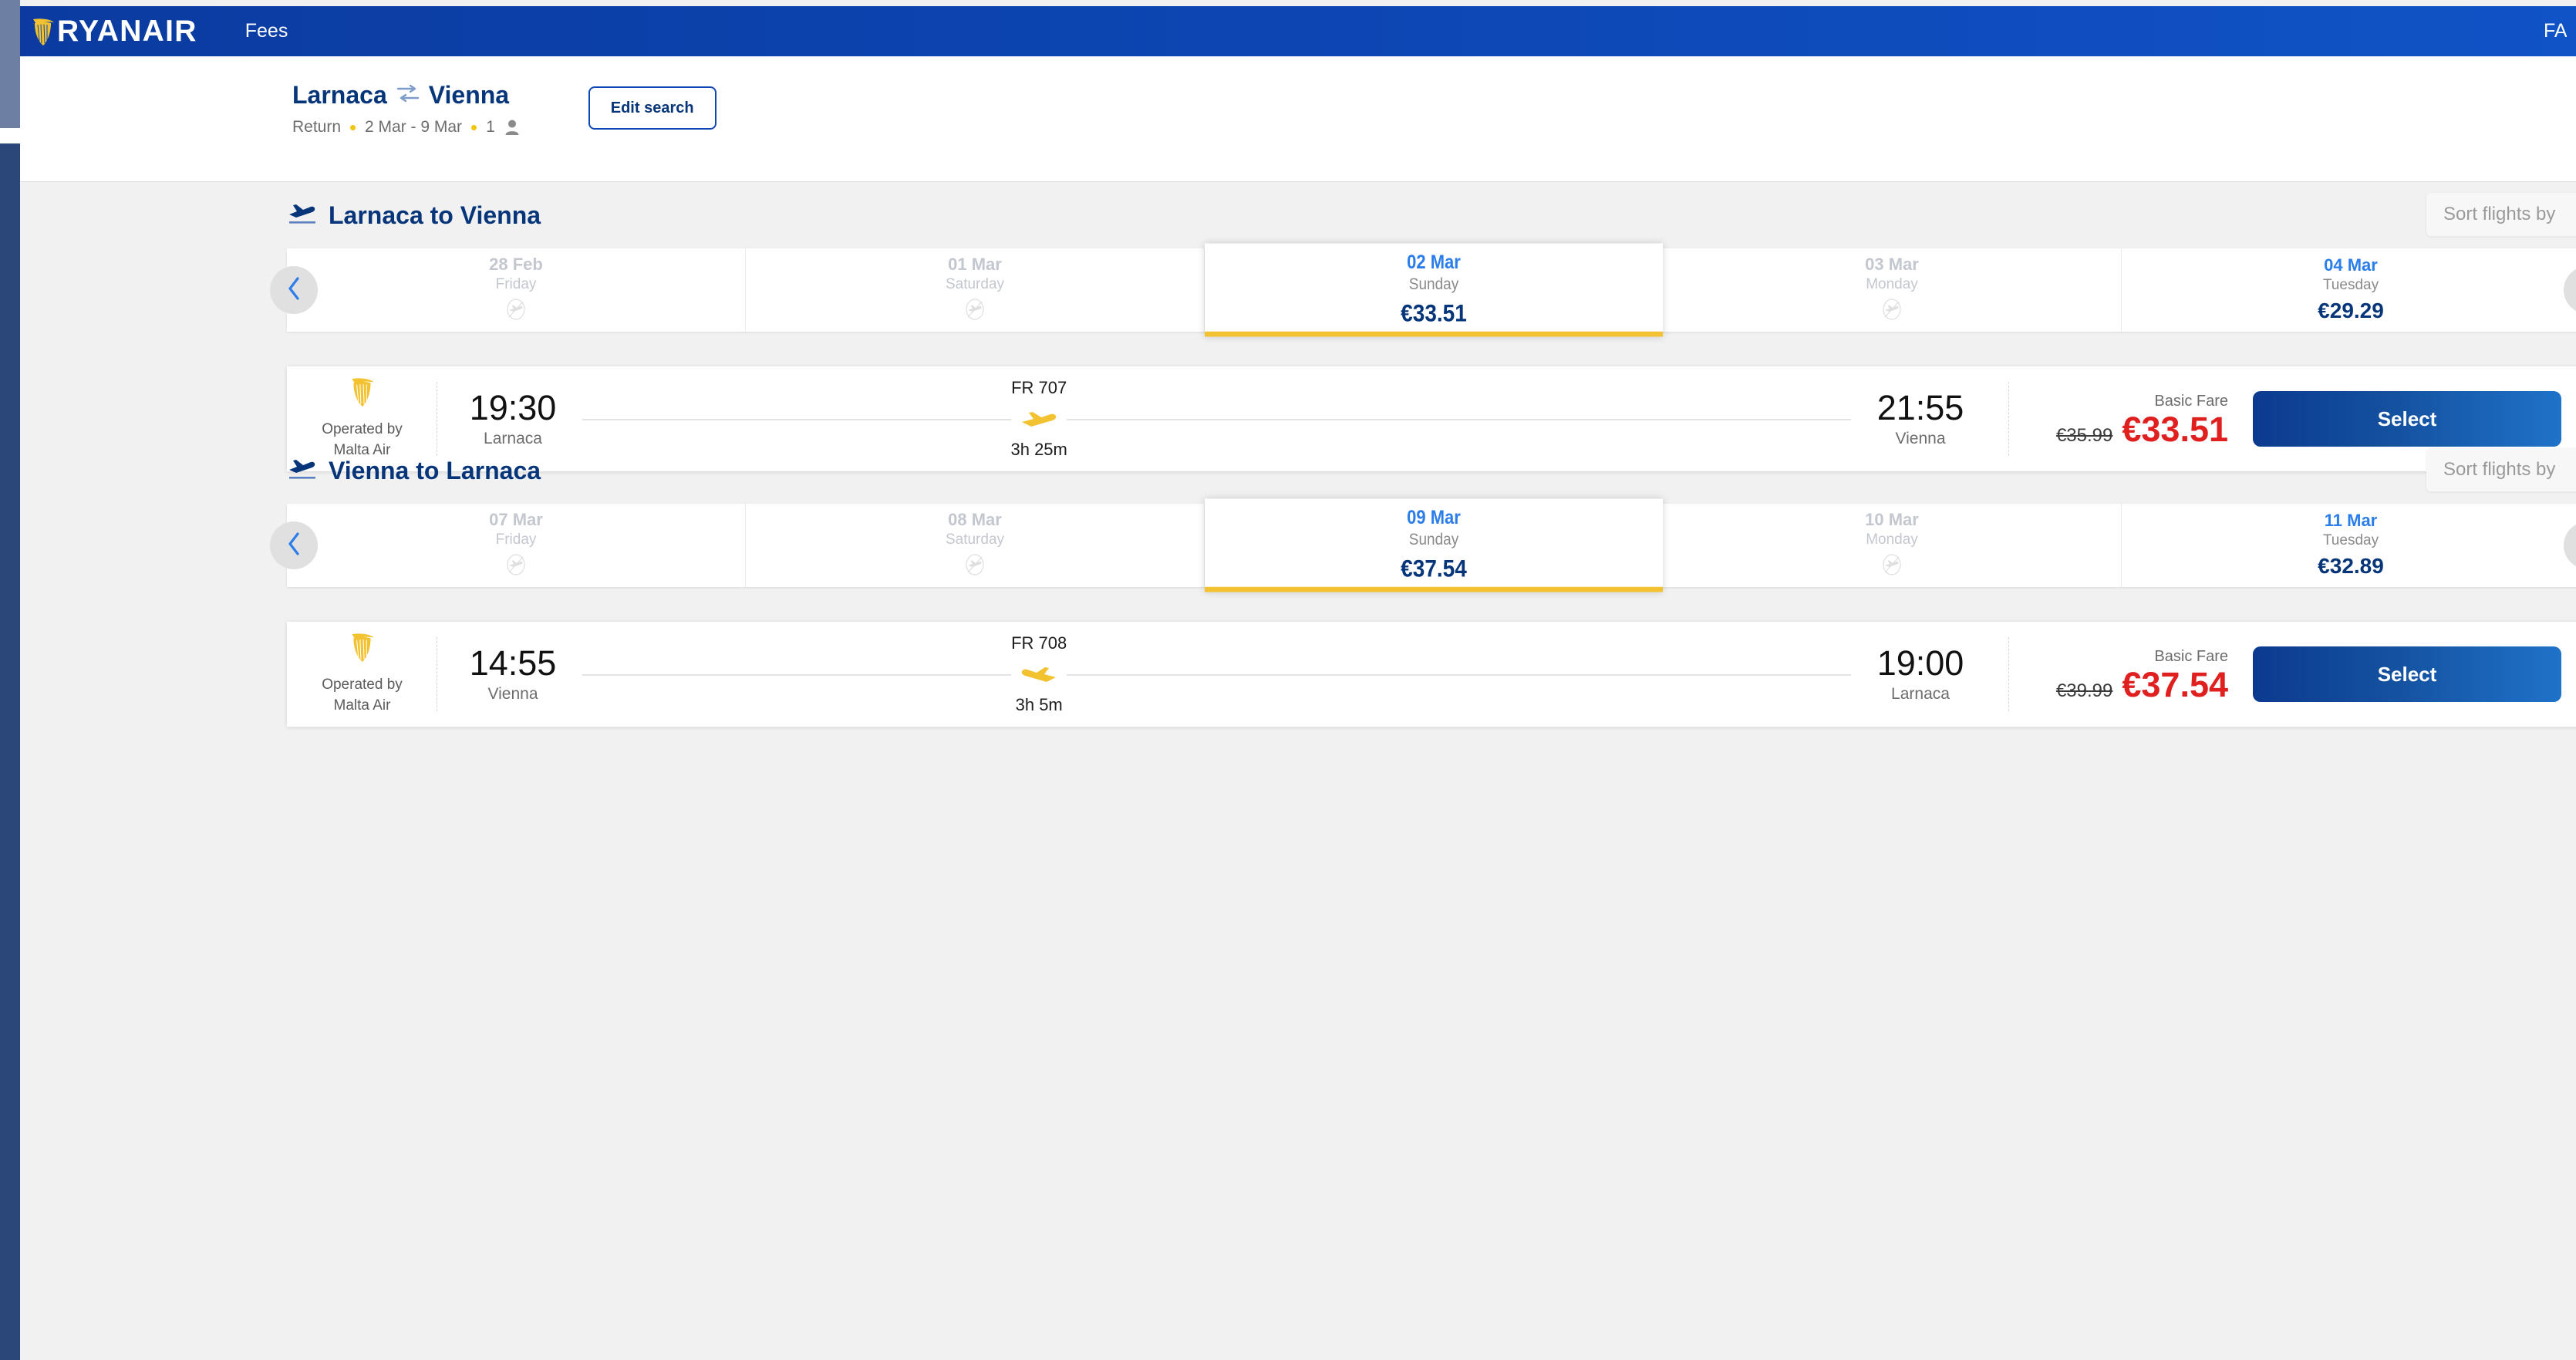  I want to click on nav-item-fees: Fees, so click(266, 31).